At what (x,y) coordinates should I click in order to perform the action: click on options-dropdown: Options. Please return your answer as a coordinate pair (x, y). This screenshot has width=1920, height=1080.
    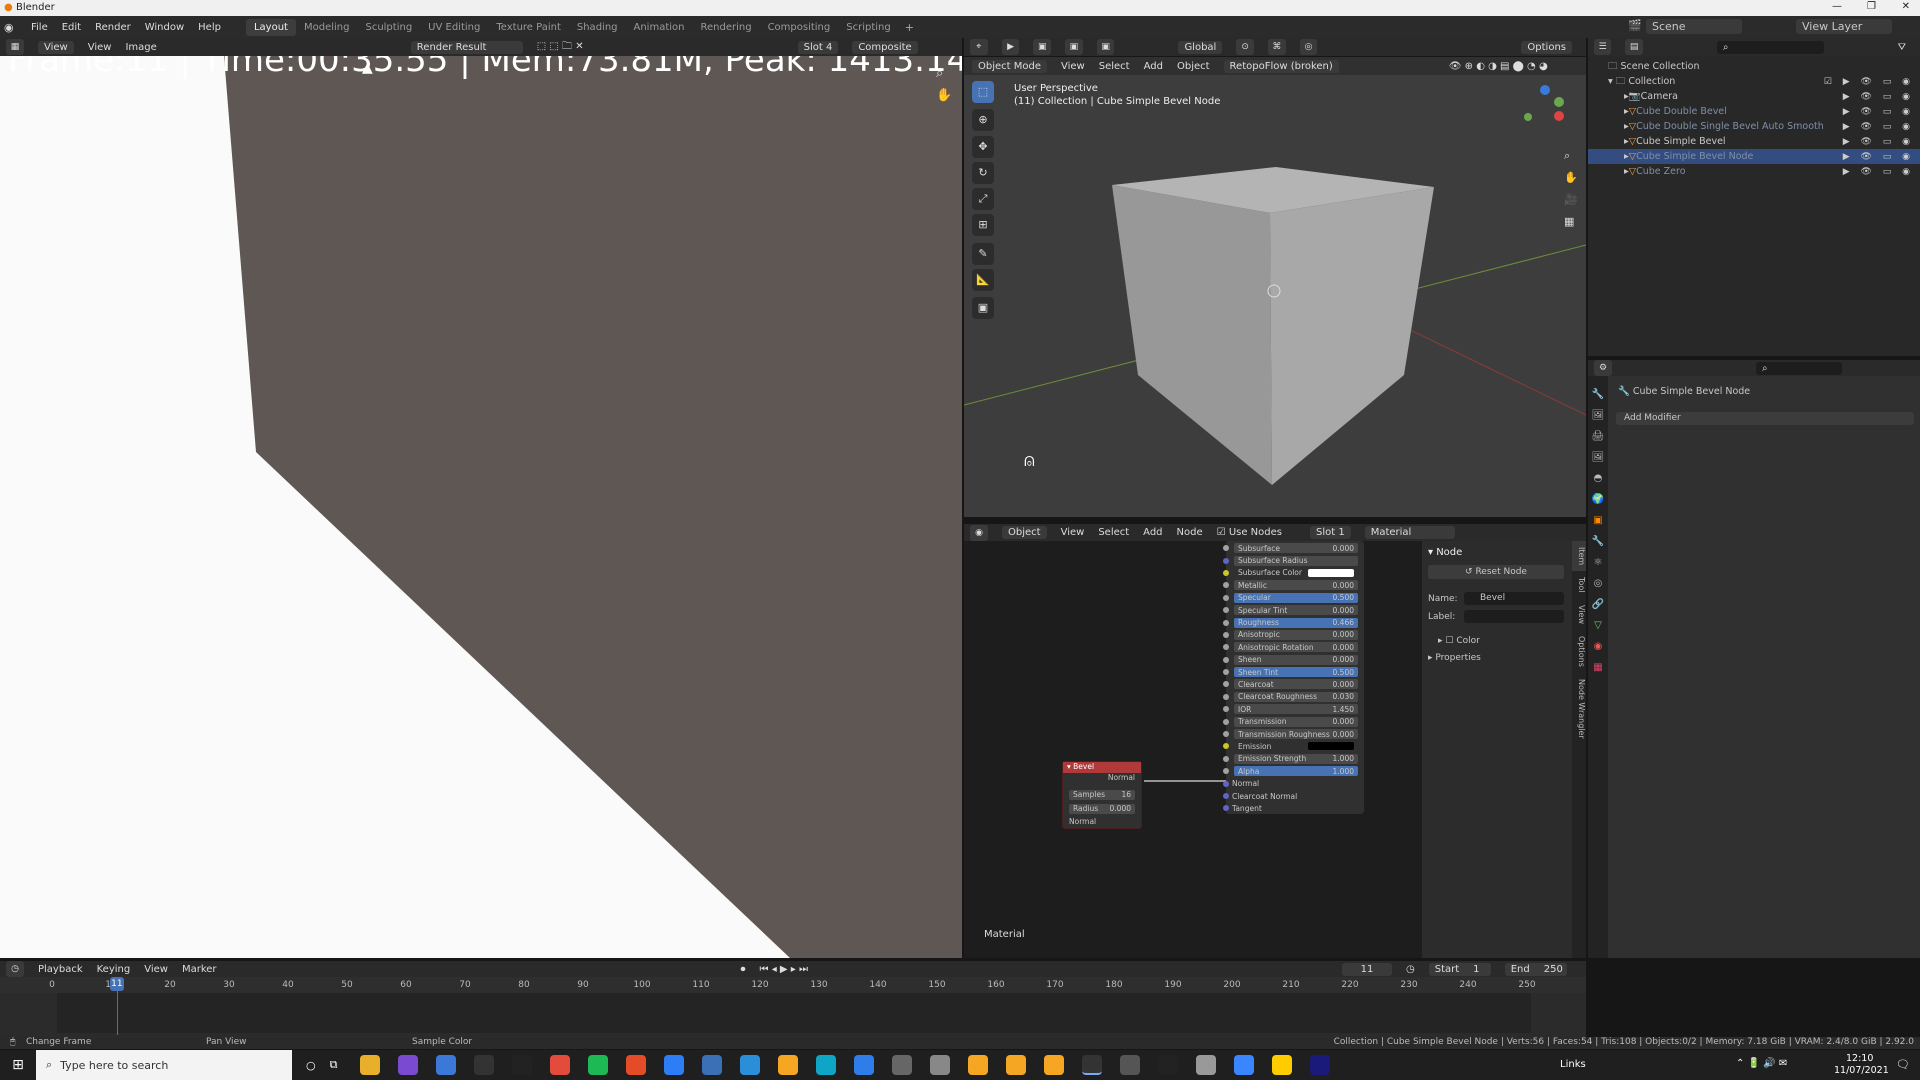
    Looking at the image, I should click on (1546, 47).